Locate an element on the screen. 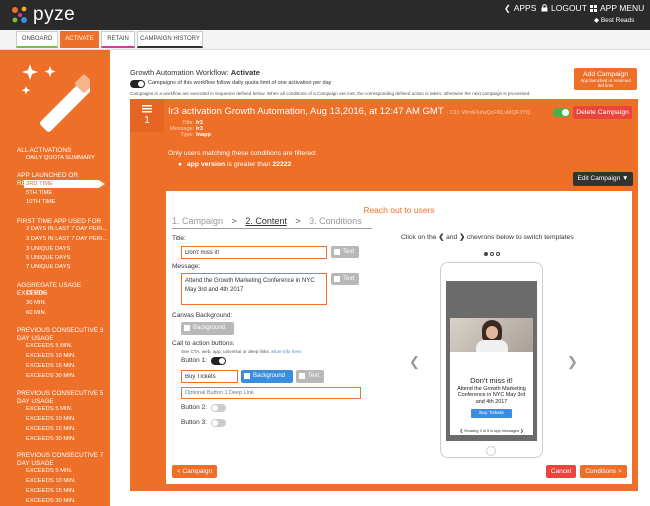 This screenshot has width=650, height=506. next-template-chevron-icon: ❯ is located at coordinates (572, 362).